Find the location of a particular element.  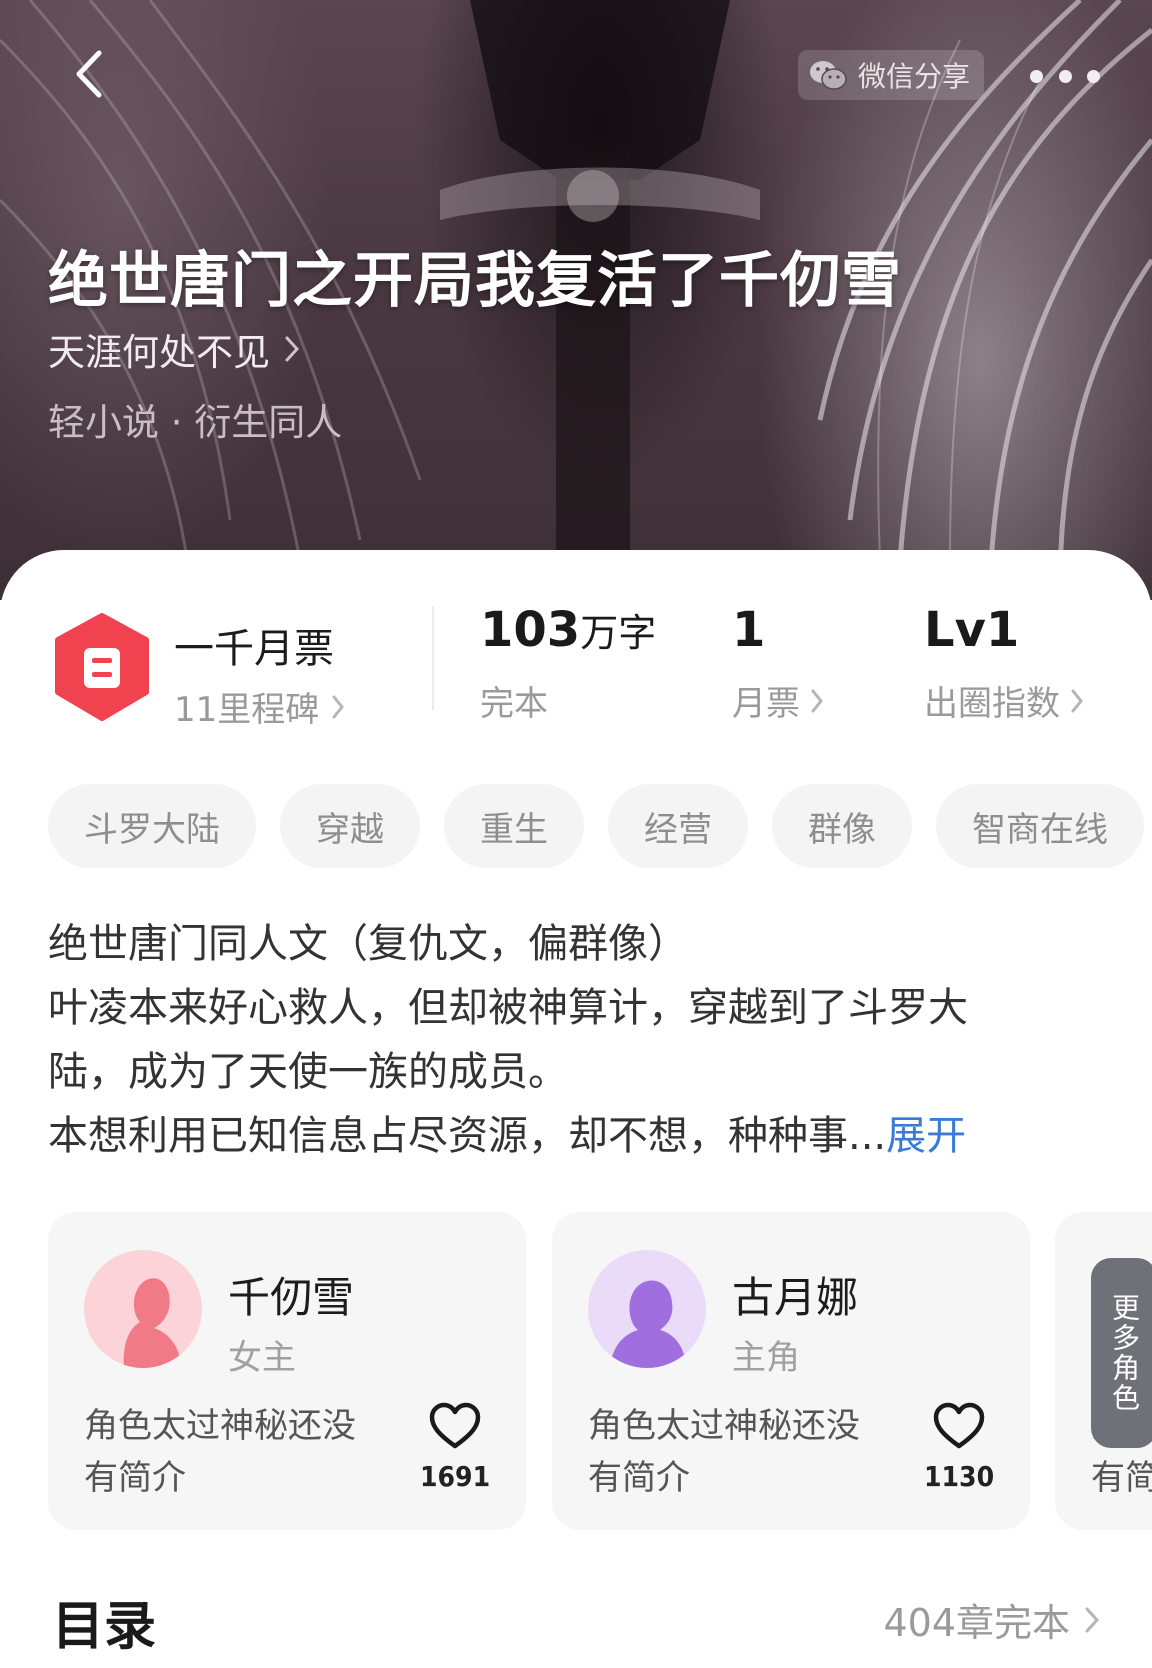

like-button: 1691 is located at coordinates (455, 1447).